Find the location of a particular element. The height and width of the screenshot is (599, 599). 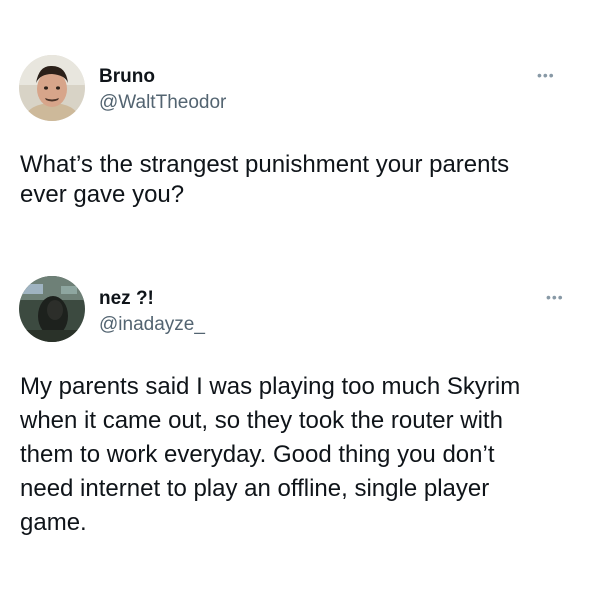

user-handle: @inadayze_ is located at coordinates (152, 325).